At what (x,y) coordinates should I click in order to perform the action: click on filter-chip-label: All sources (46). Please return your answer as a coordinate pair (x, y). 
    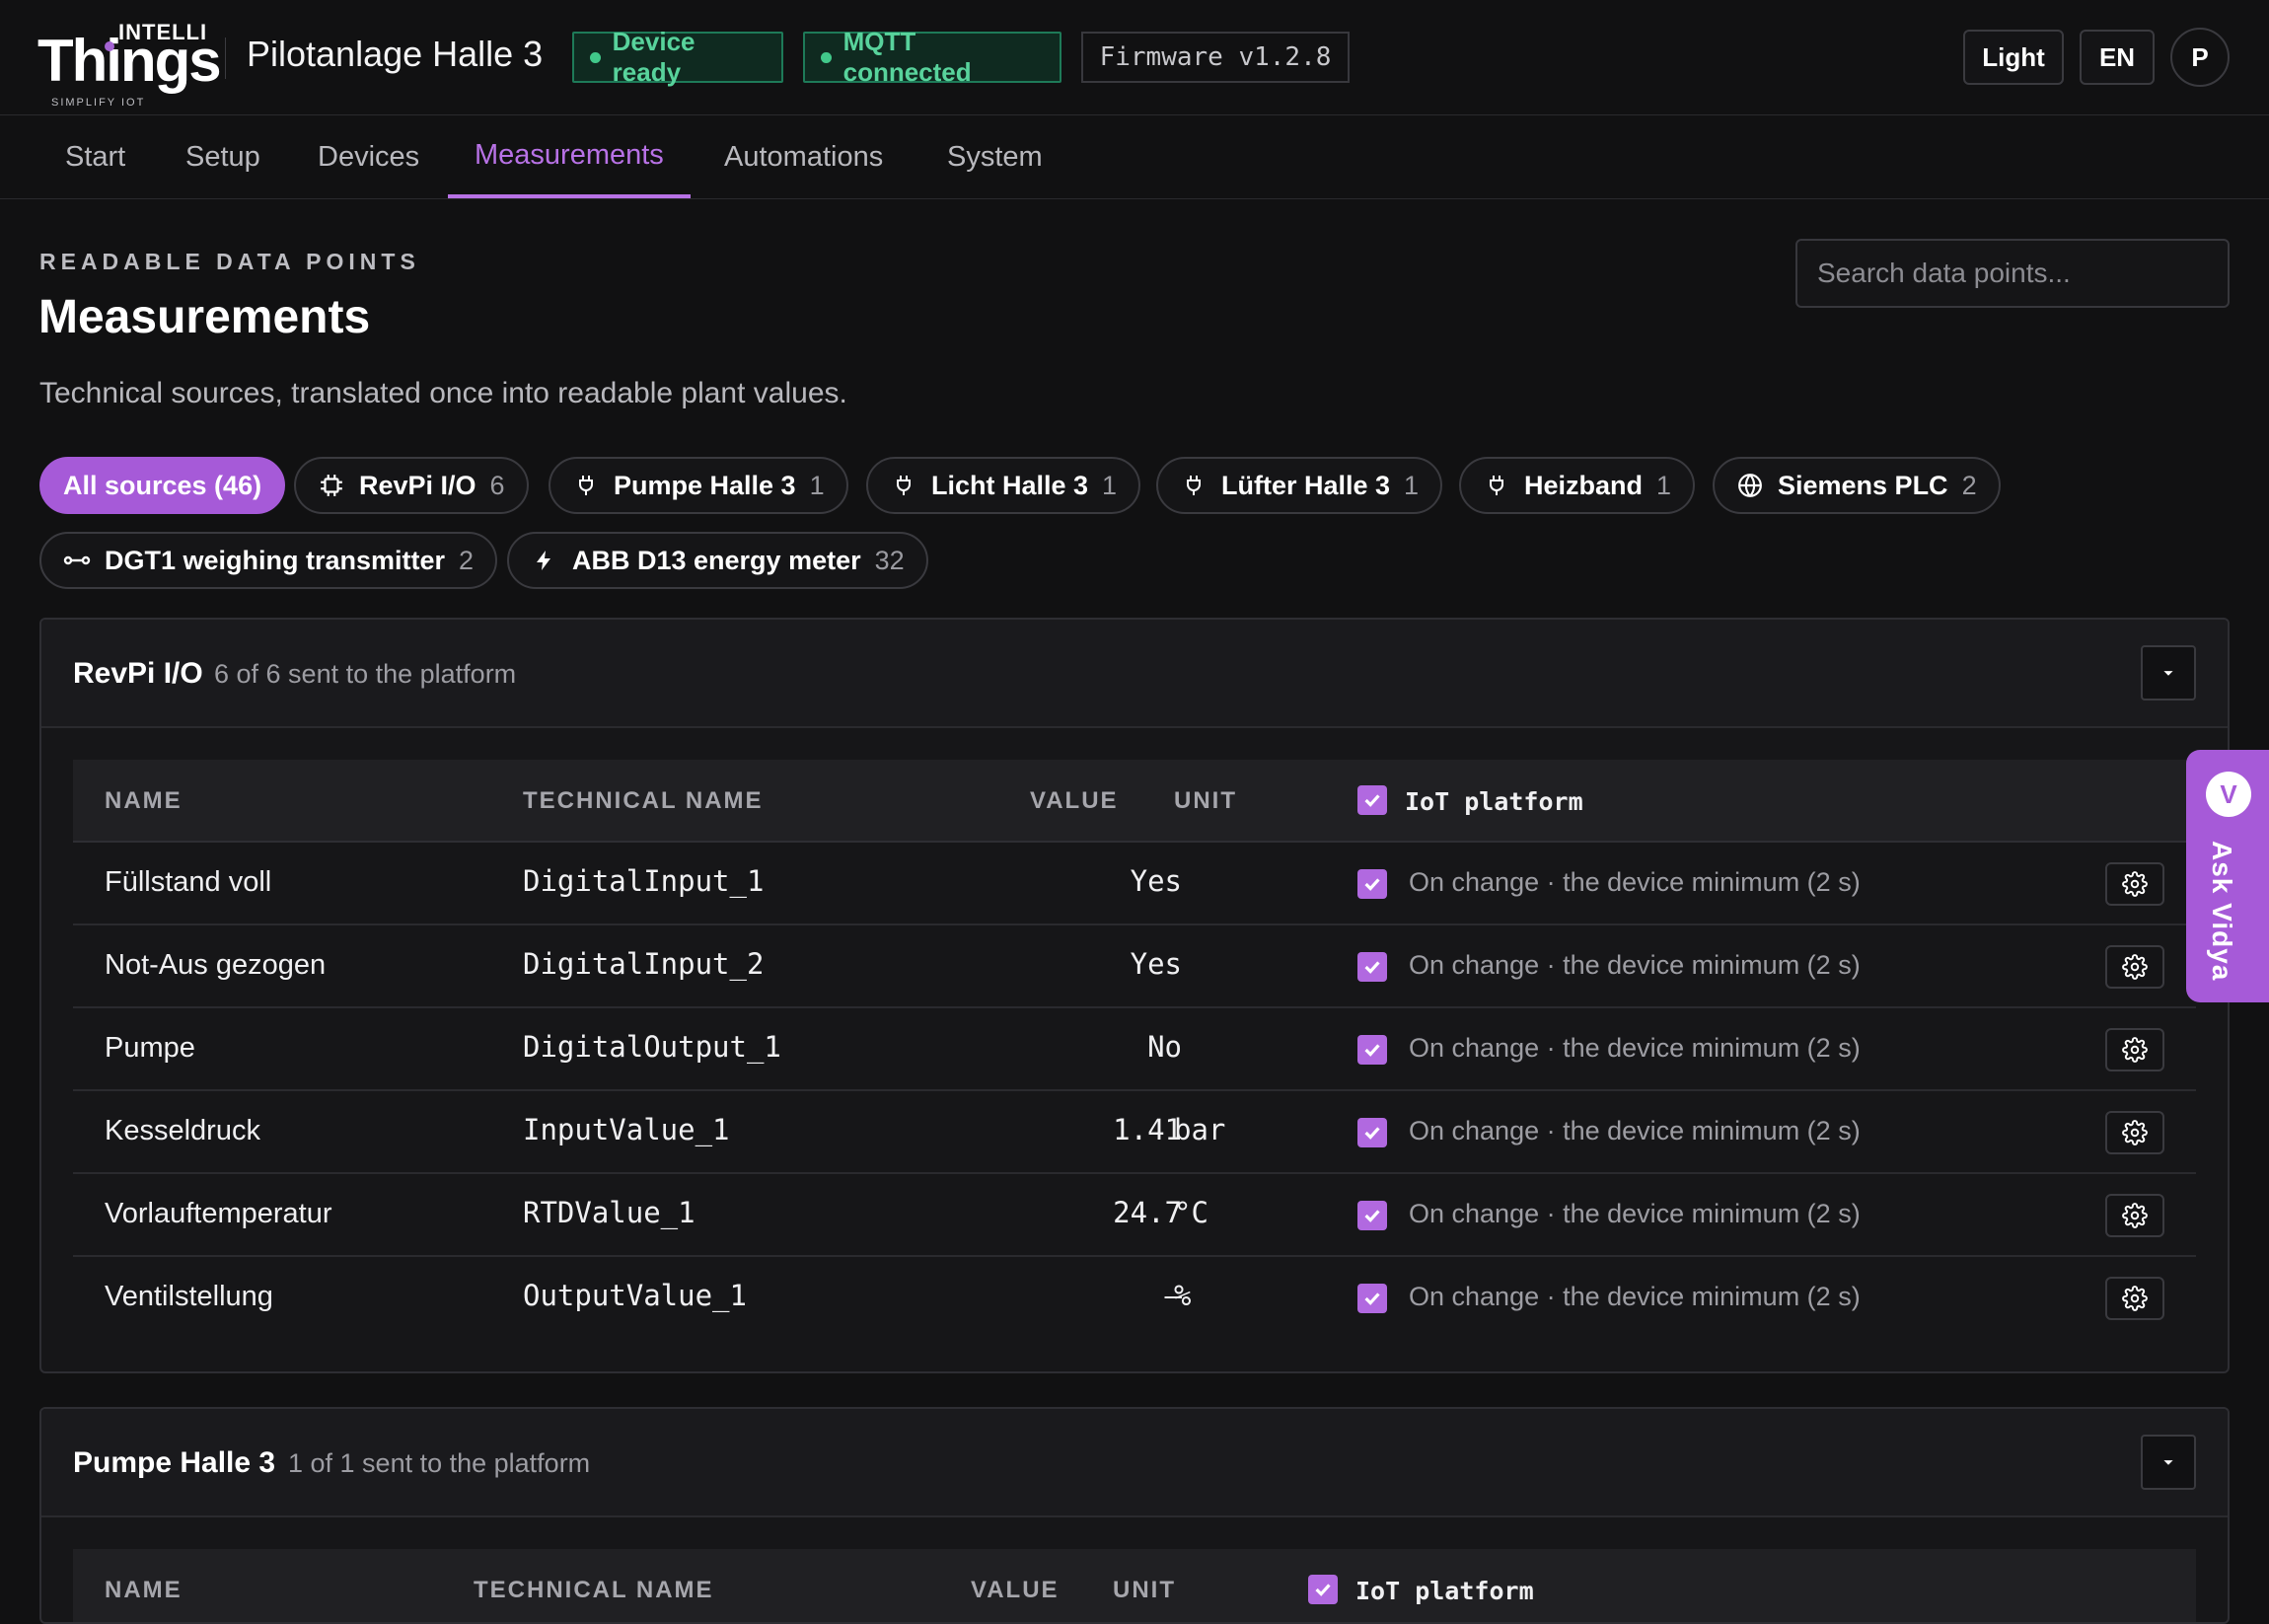
    Looking at the image, I should click on (162, 485).